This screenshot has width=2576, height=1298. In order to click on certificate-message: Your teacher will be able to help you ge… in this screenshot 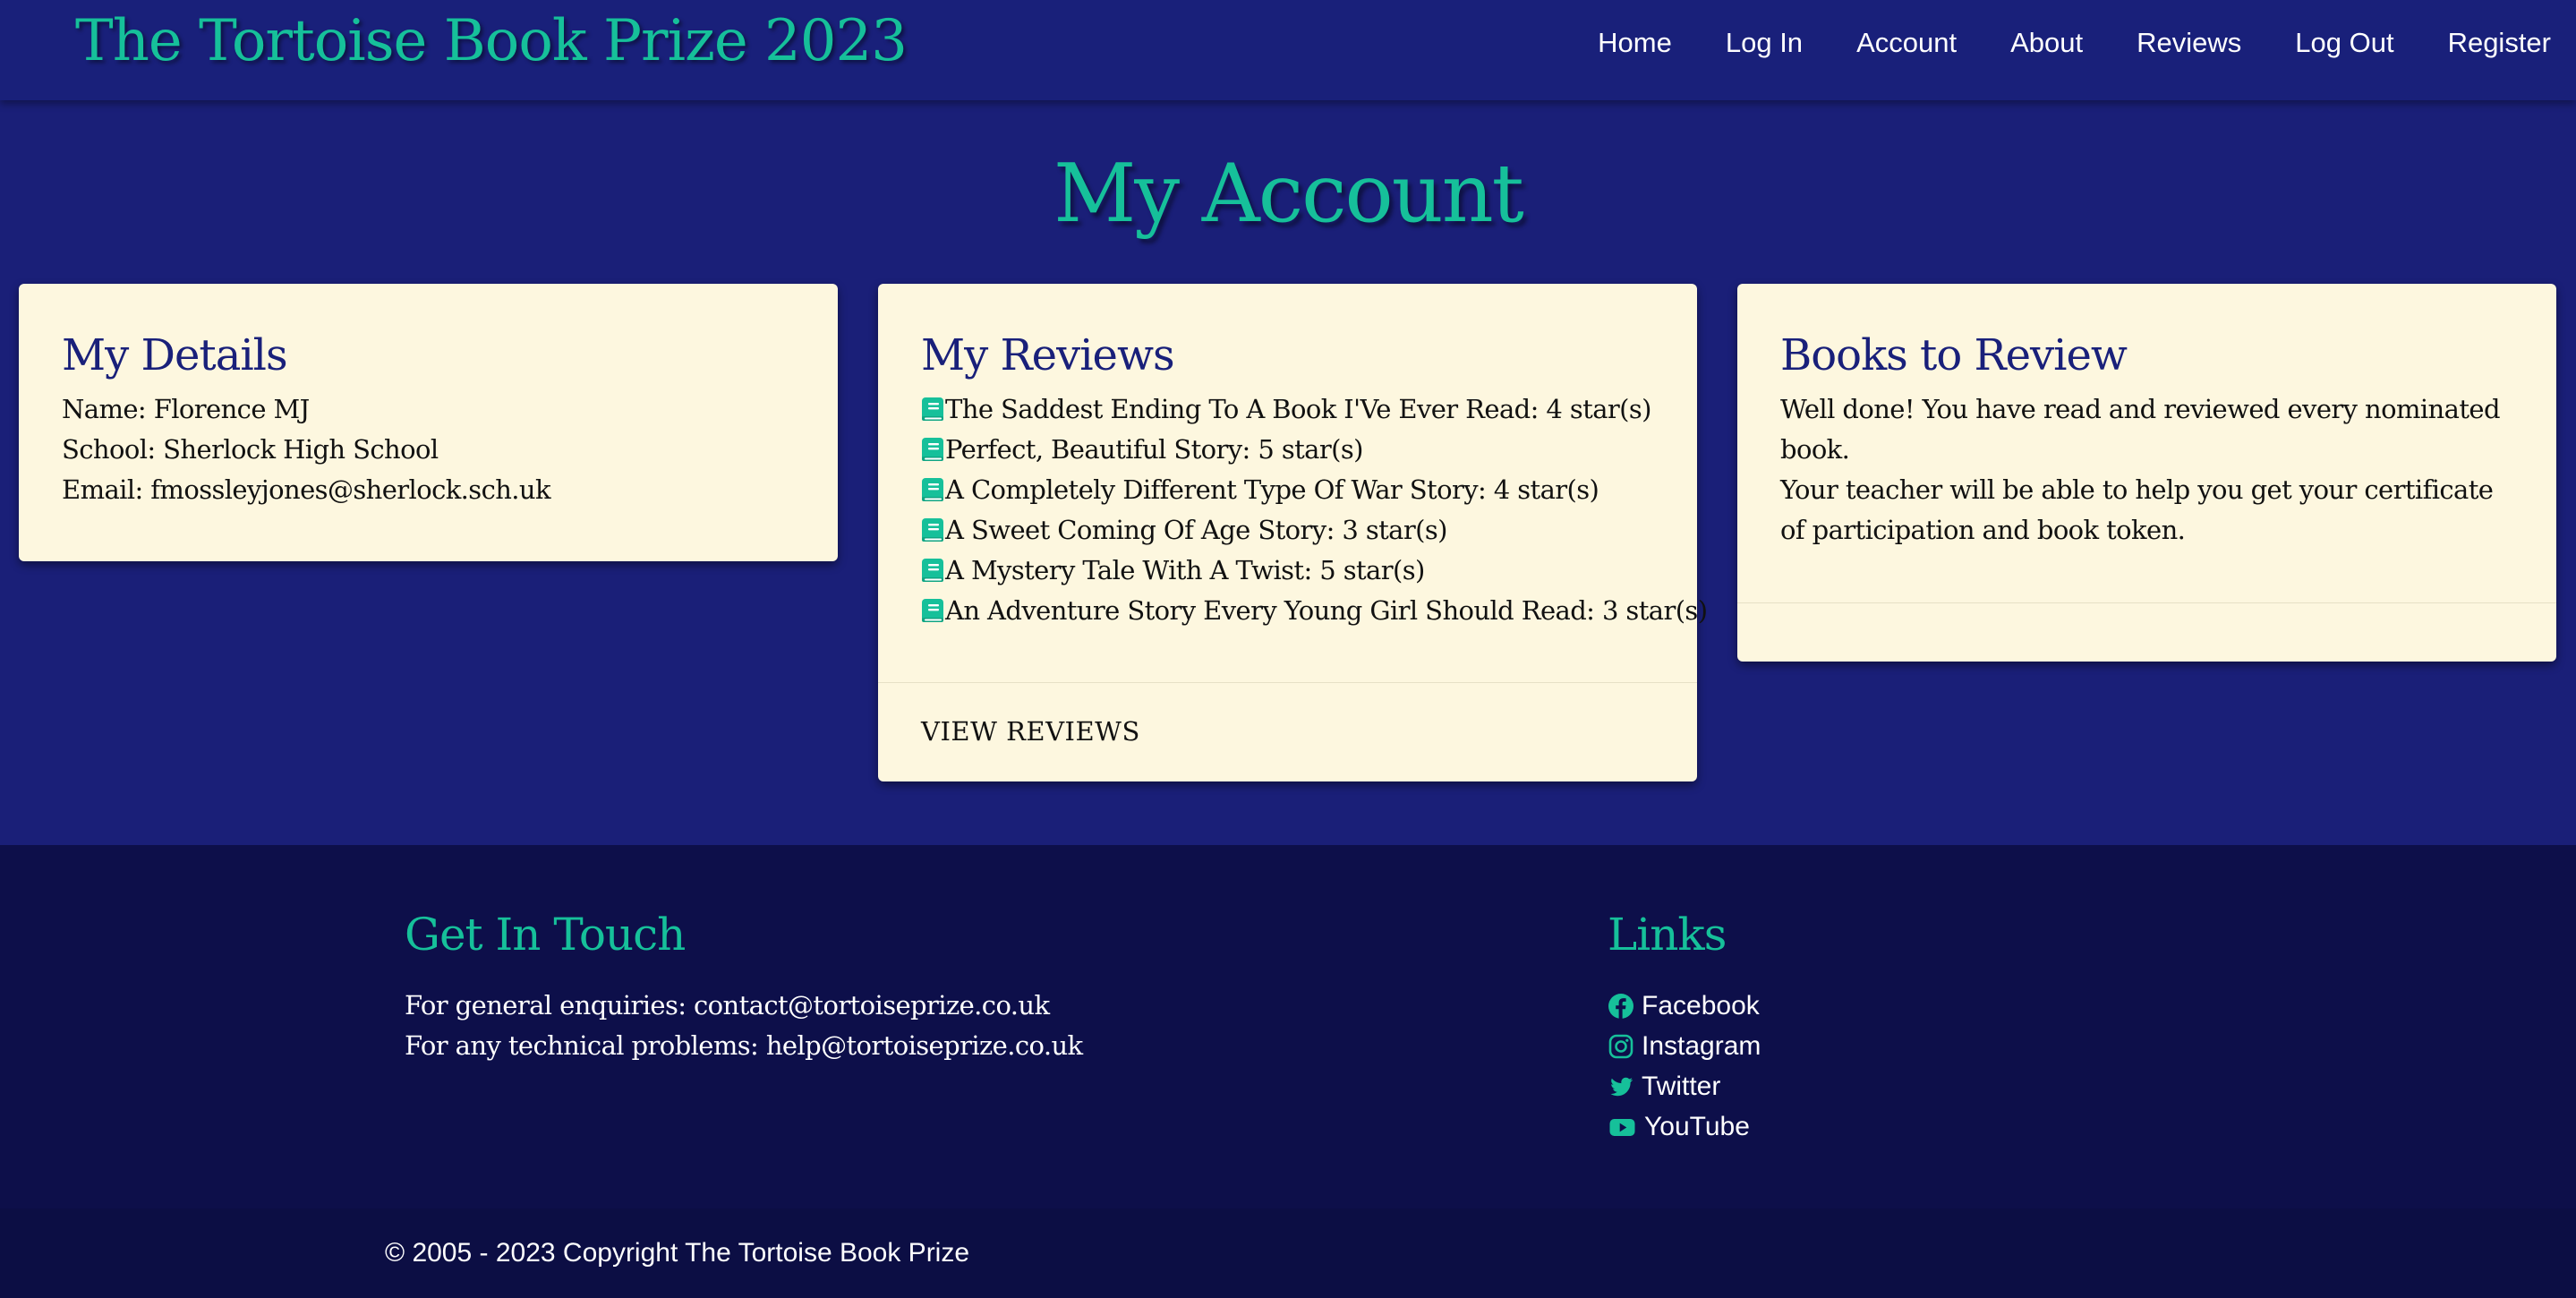, I will do `click(2137, 510)`.